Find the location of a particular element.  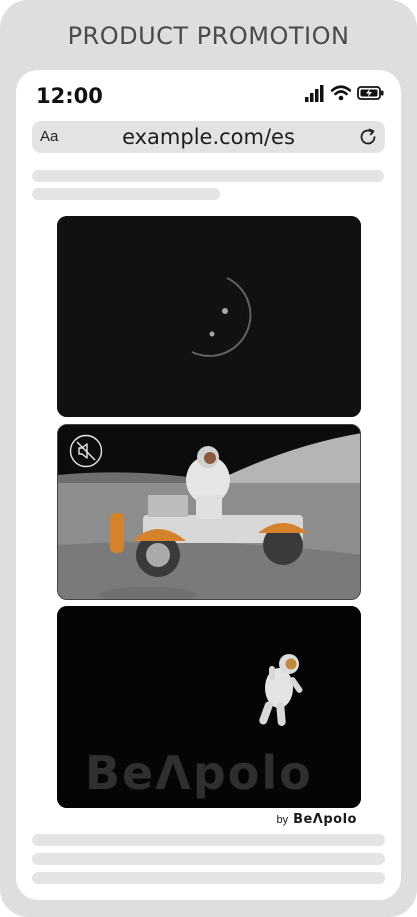

lunar-rover-image is located at coordinates (209, 512).